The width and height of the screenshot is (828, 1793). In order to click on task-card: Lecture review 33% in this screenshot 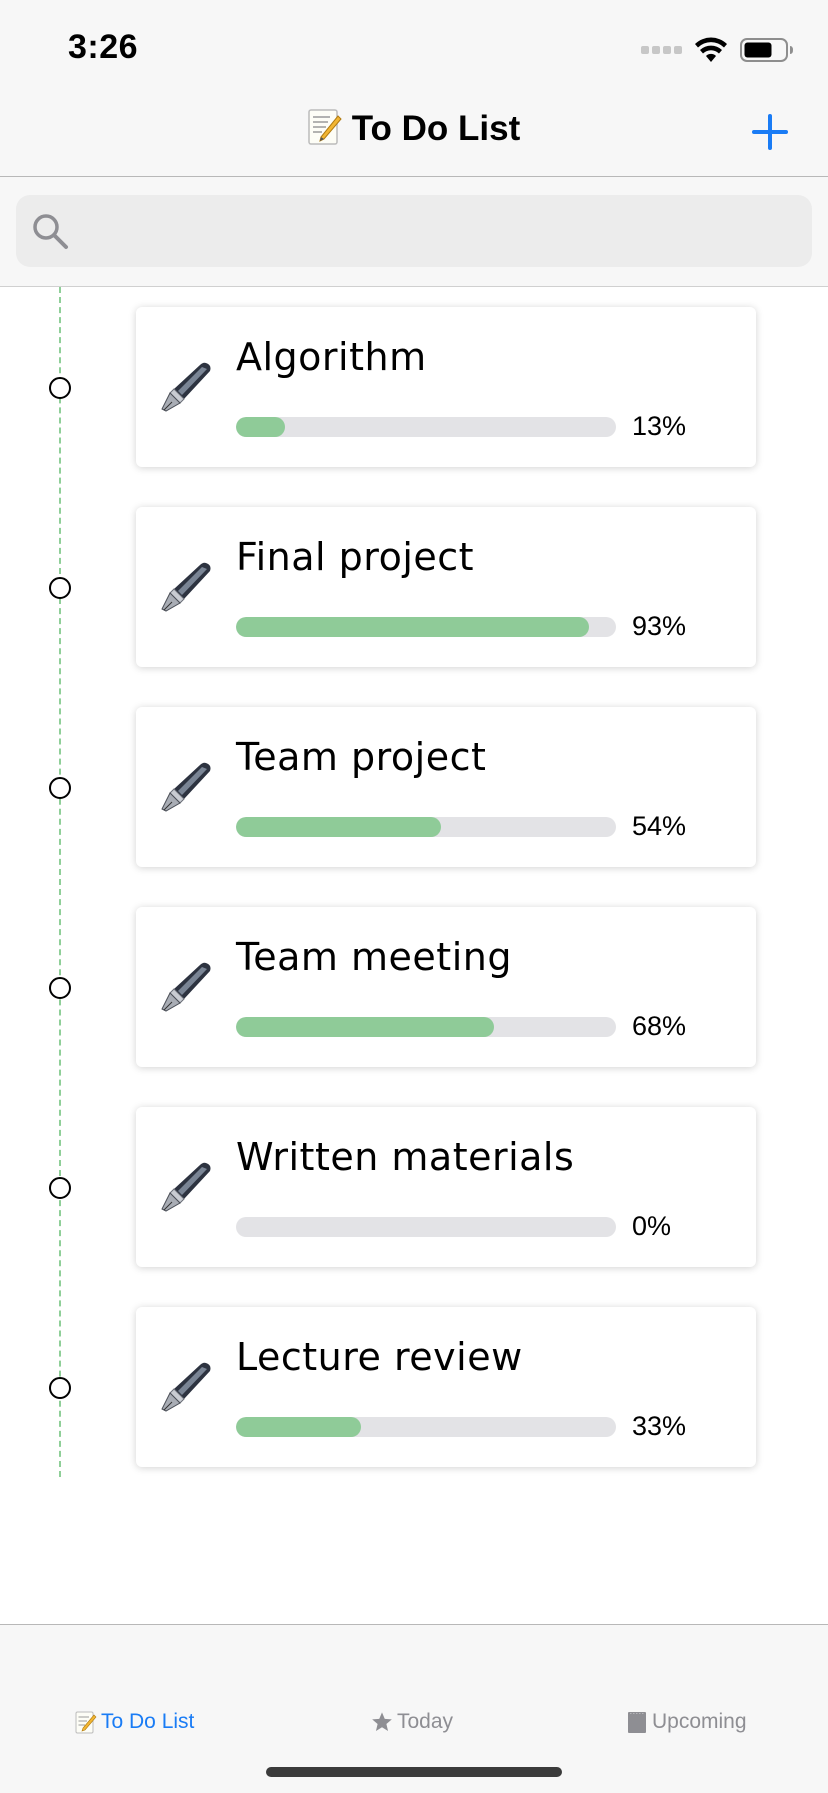, I will do `click(446, 1387)`.